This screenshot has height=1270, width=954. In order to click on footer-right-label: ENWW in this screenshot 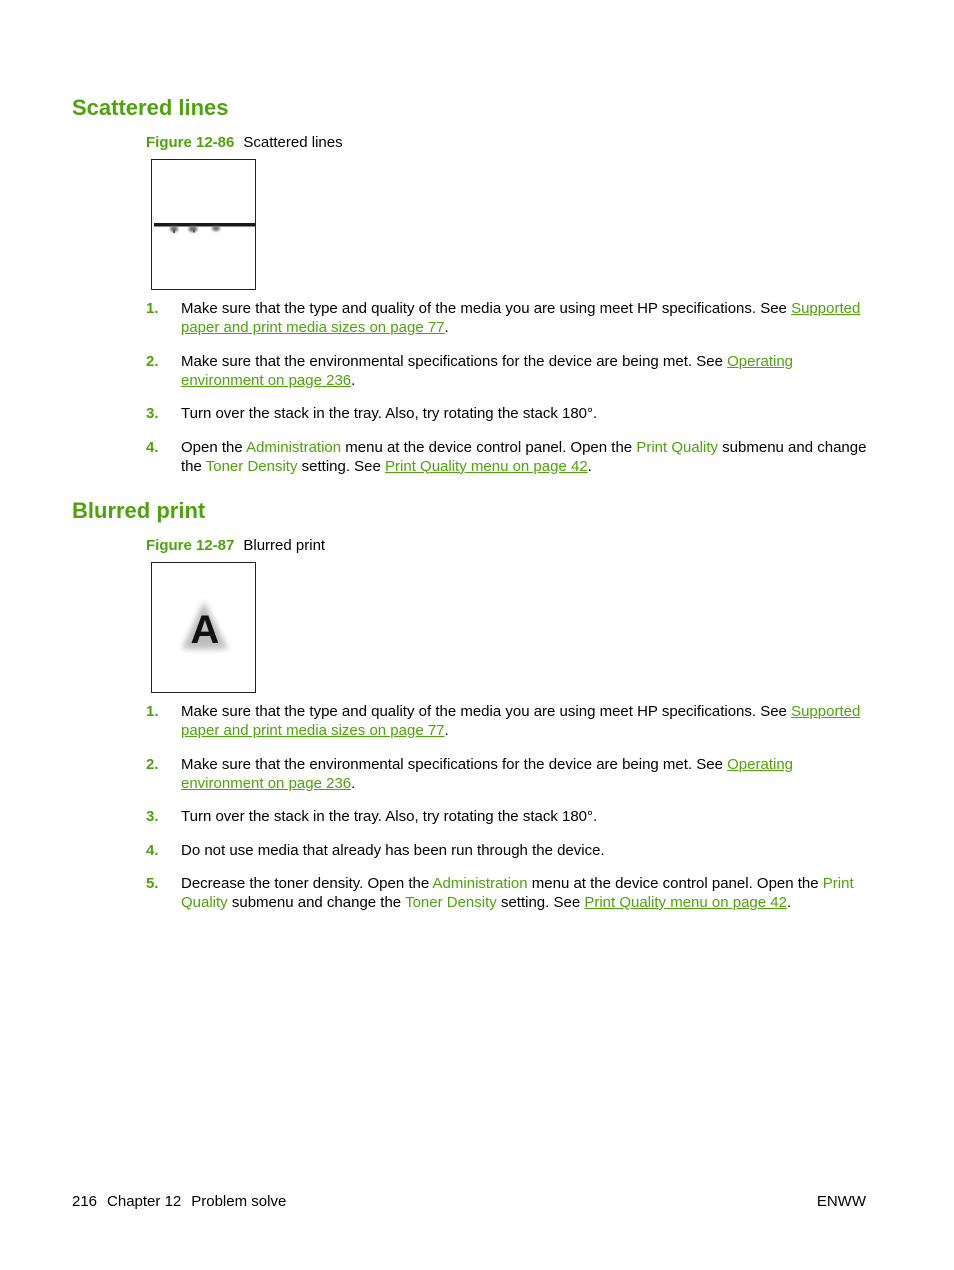, I will do `click(841, 1201)`.